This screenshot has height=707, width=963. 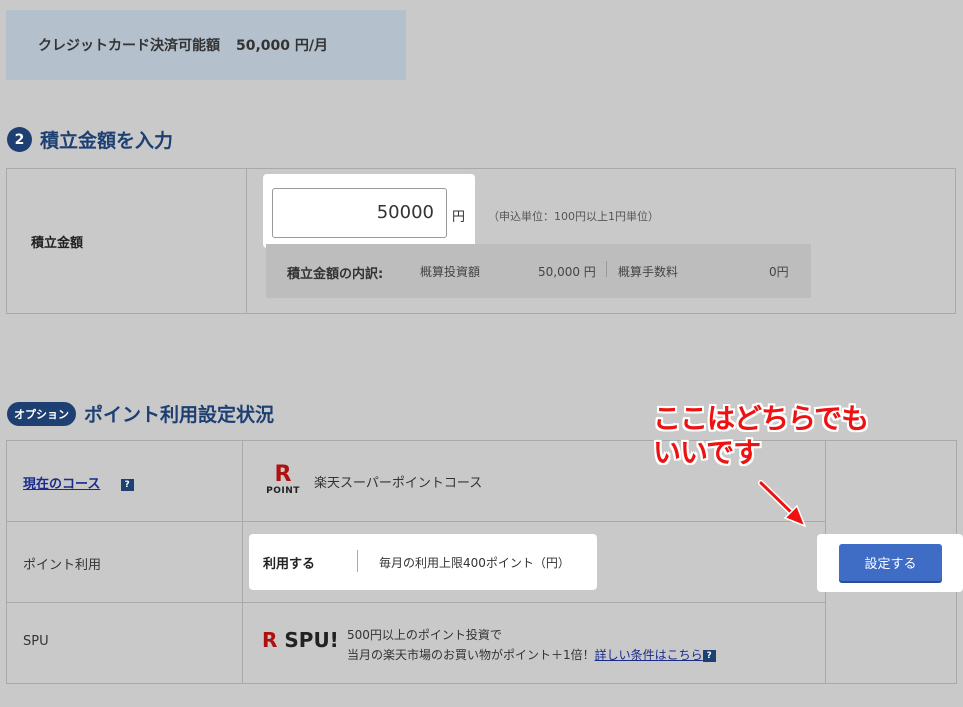 I want to click on annotation-text: ここはどちらでも いいです, so click(x=761, y=436).